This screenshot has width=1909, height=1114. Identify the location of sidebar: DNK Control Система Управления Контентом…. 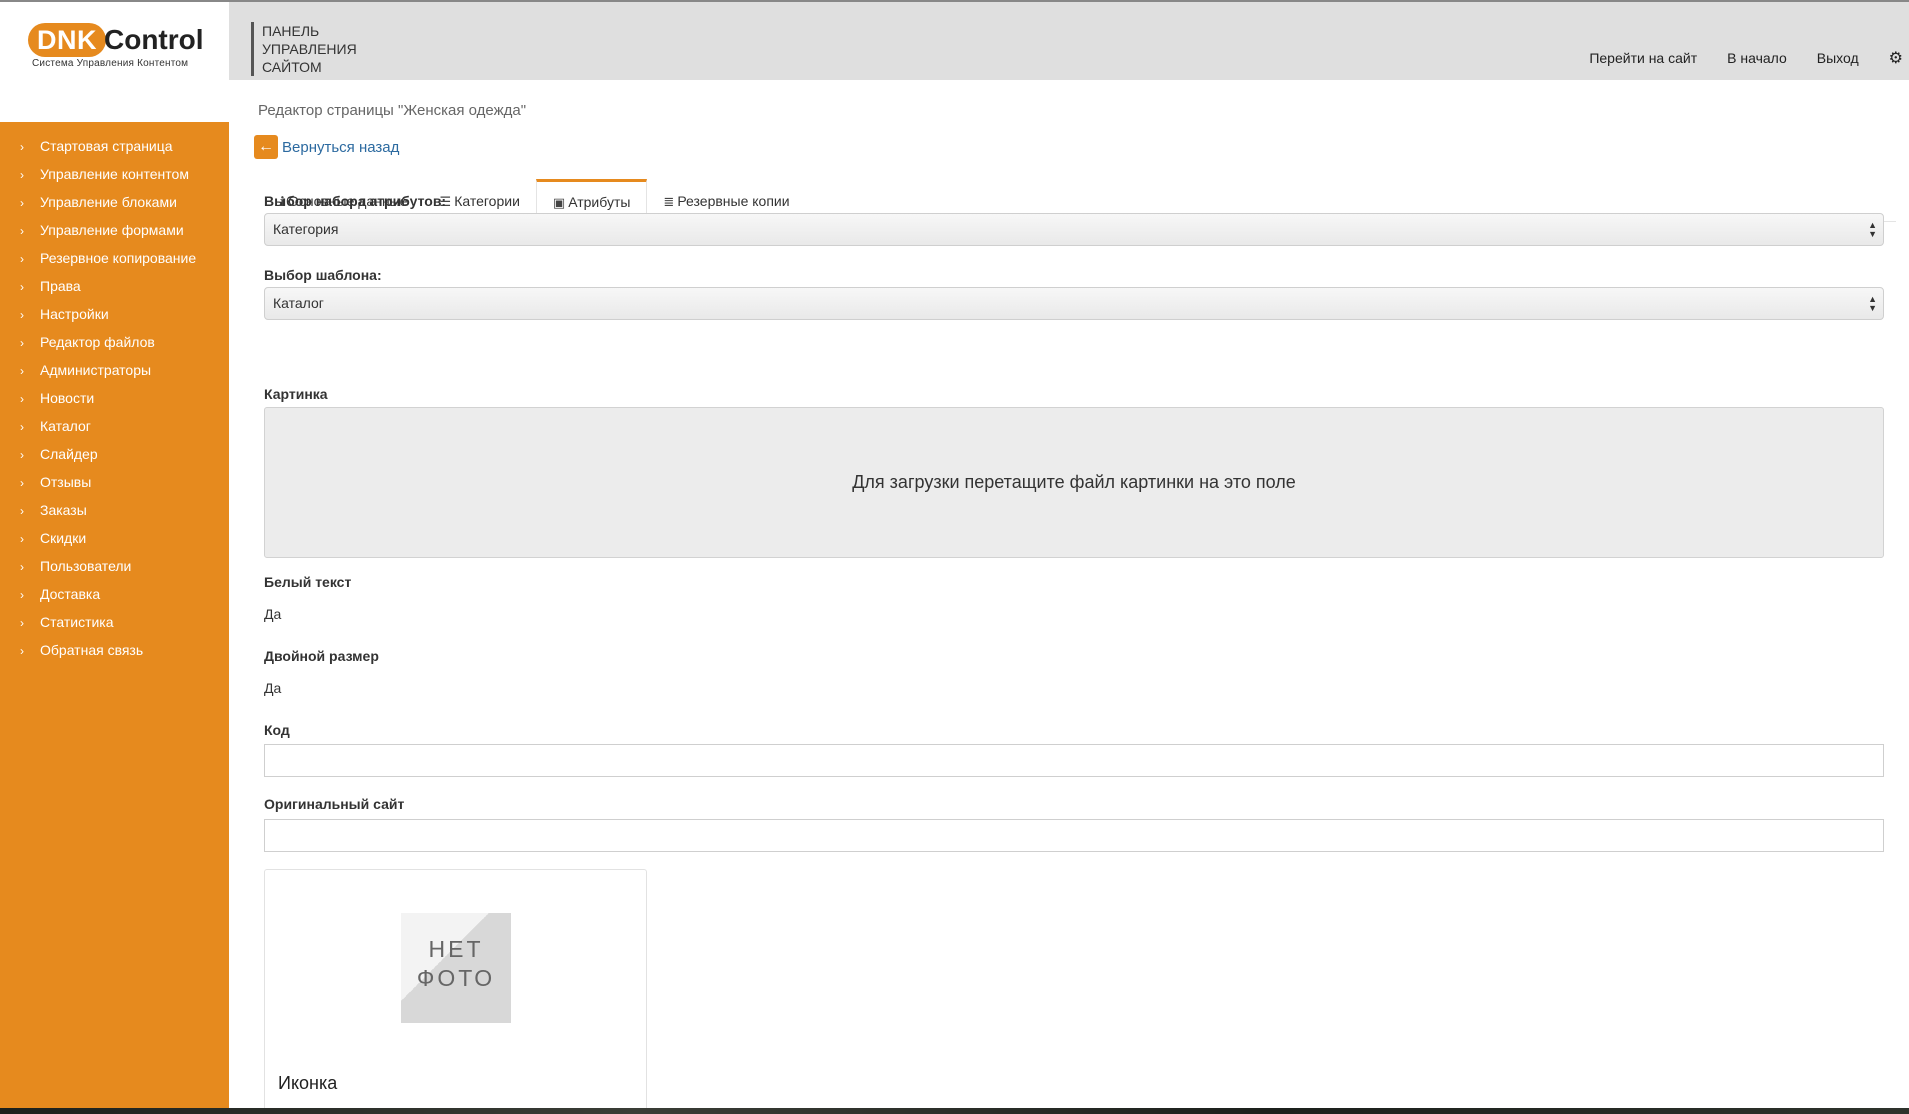
(114, 555).